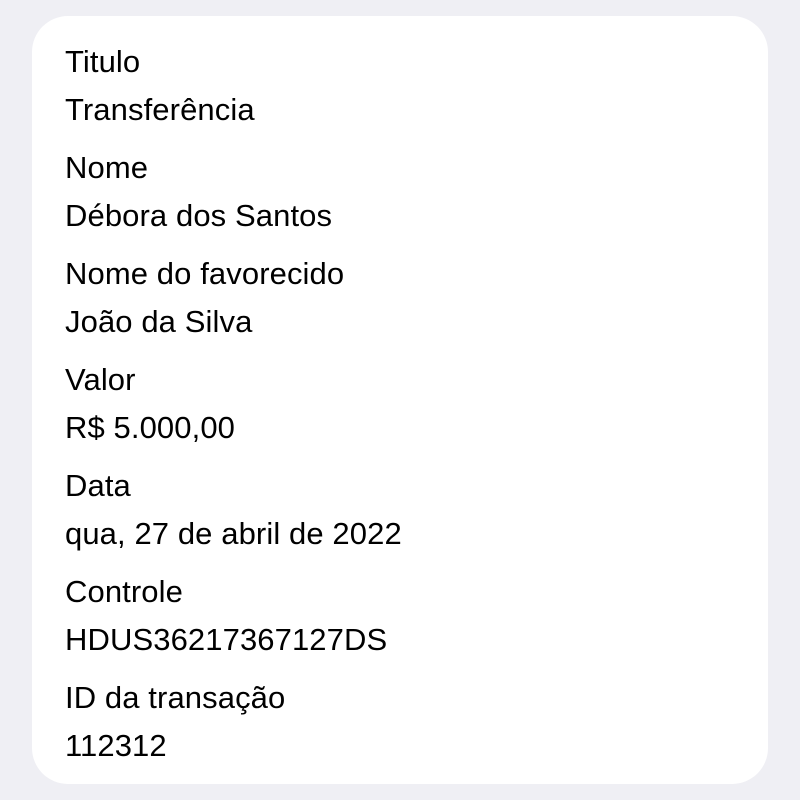 The image size is (800, 800). What do you see at coordinates (98, 485) in the screenshot?
I see `field-label: Data` at bounding box center [98, 485].